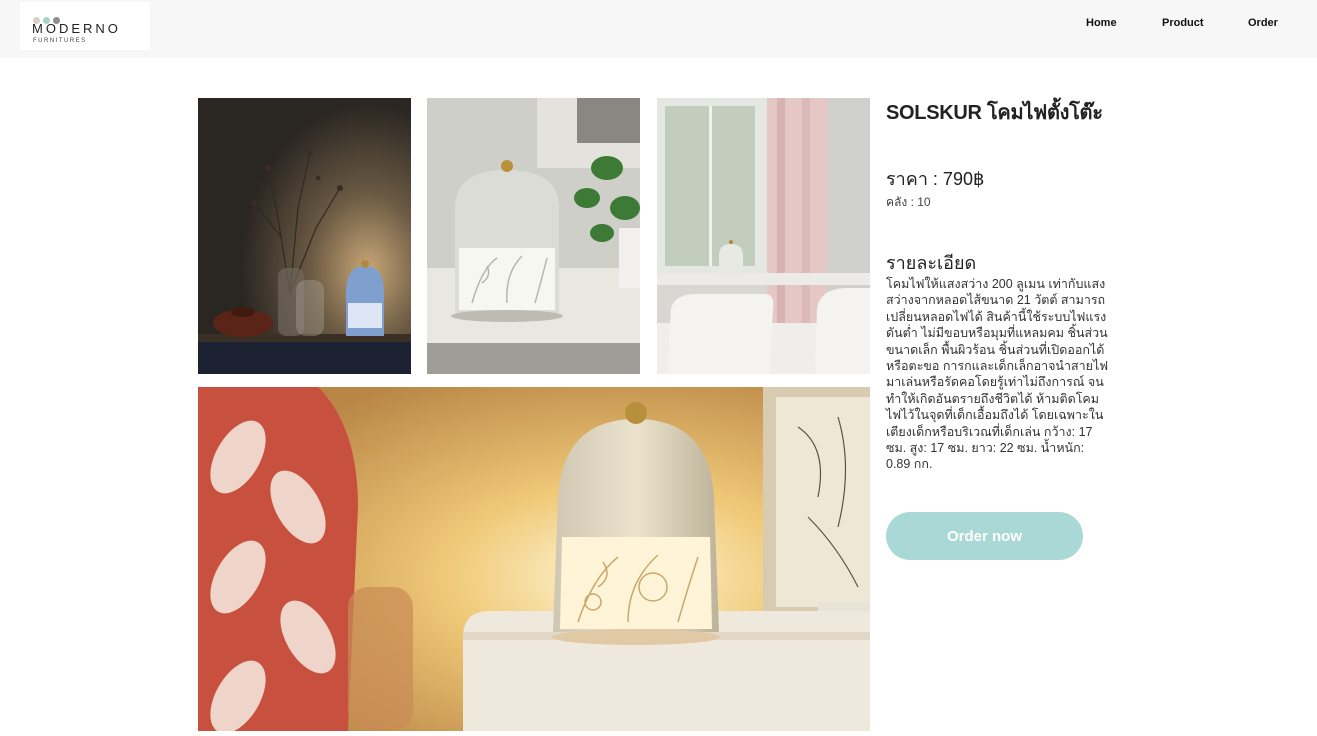  I want to click on logo-dots, so click(48, 17).